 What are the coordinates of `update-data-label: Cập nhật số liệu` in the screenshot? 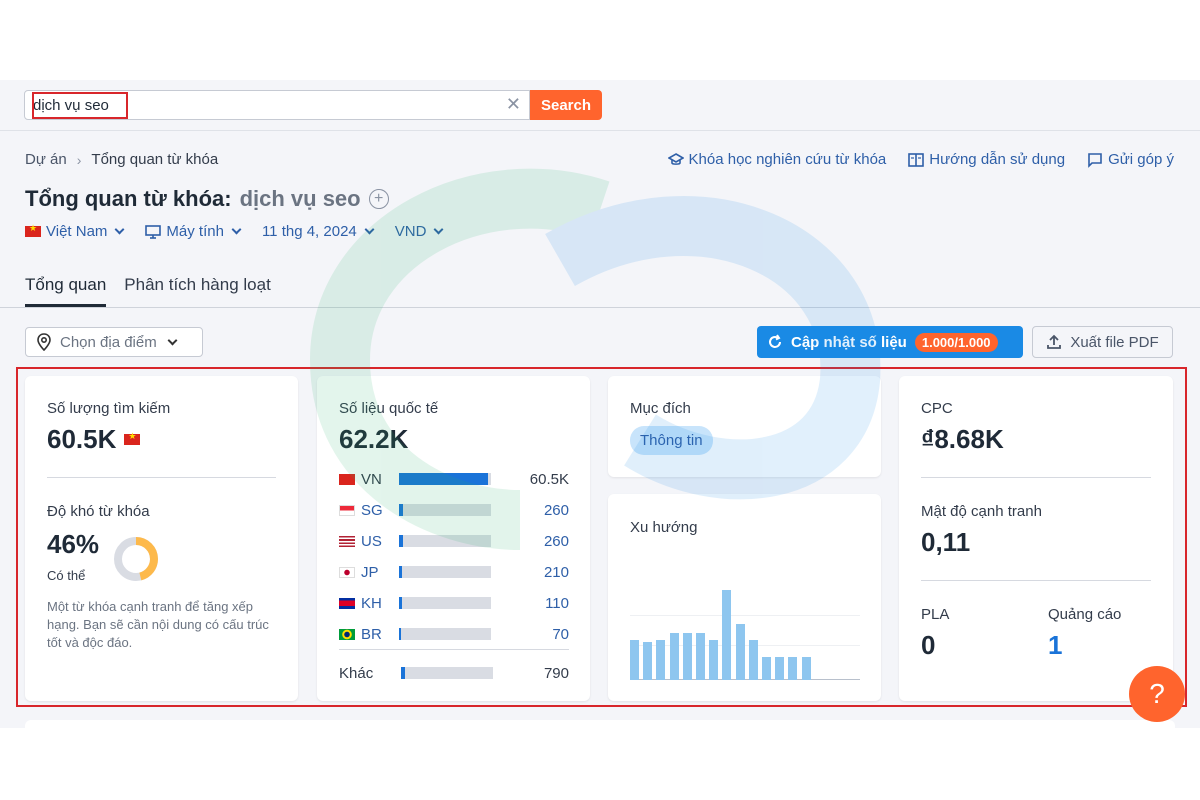 It's located at (849, 342).